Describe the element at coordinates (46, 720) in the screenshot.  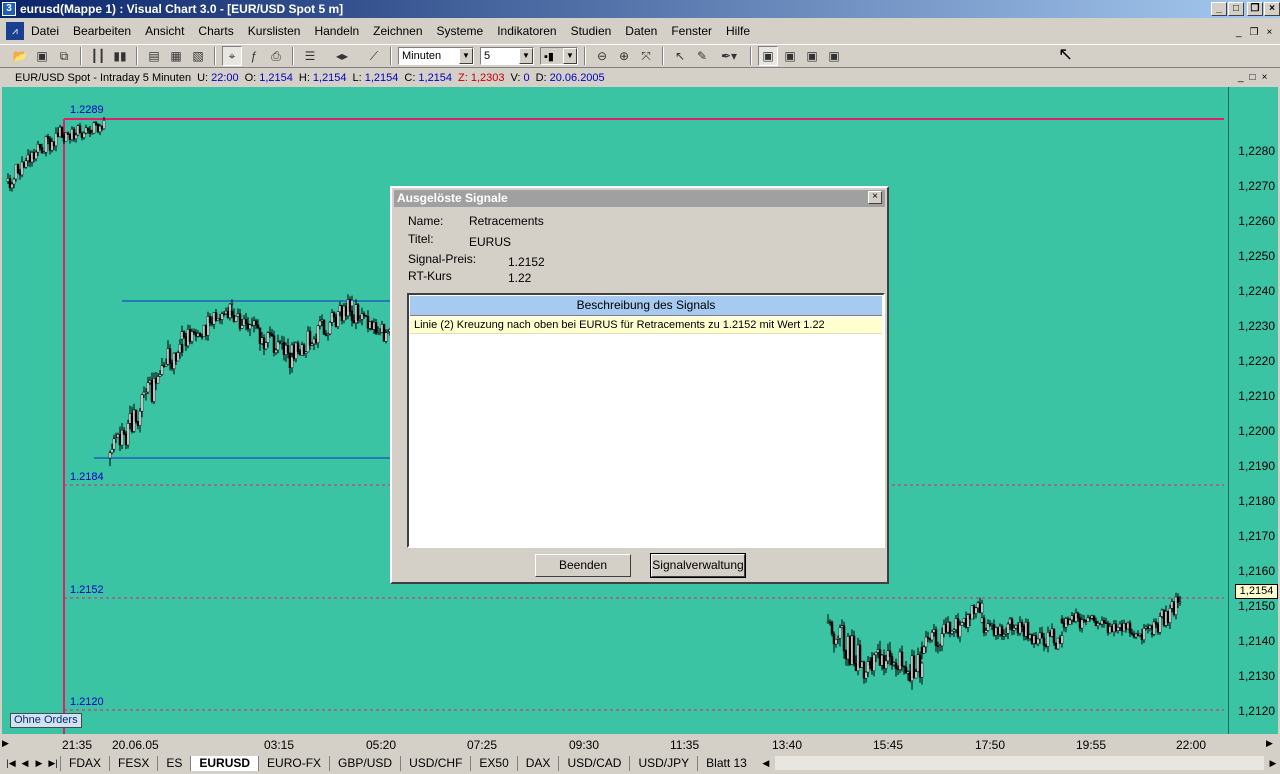
I see `orders-badge: Ohne Orders` at that location.